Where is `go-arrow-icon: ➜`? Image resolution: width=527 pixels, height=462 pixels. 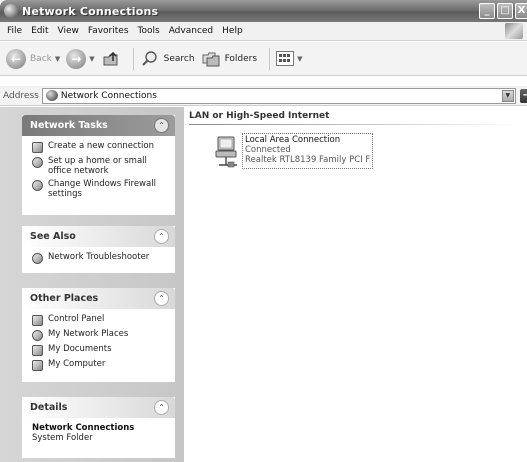 go-arrow-icon: ➜ is located at coordinates (523, 95).